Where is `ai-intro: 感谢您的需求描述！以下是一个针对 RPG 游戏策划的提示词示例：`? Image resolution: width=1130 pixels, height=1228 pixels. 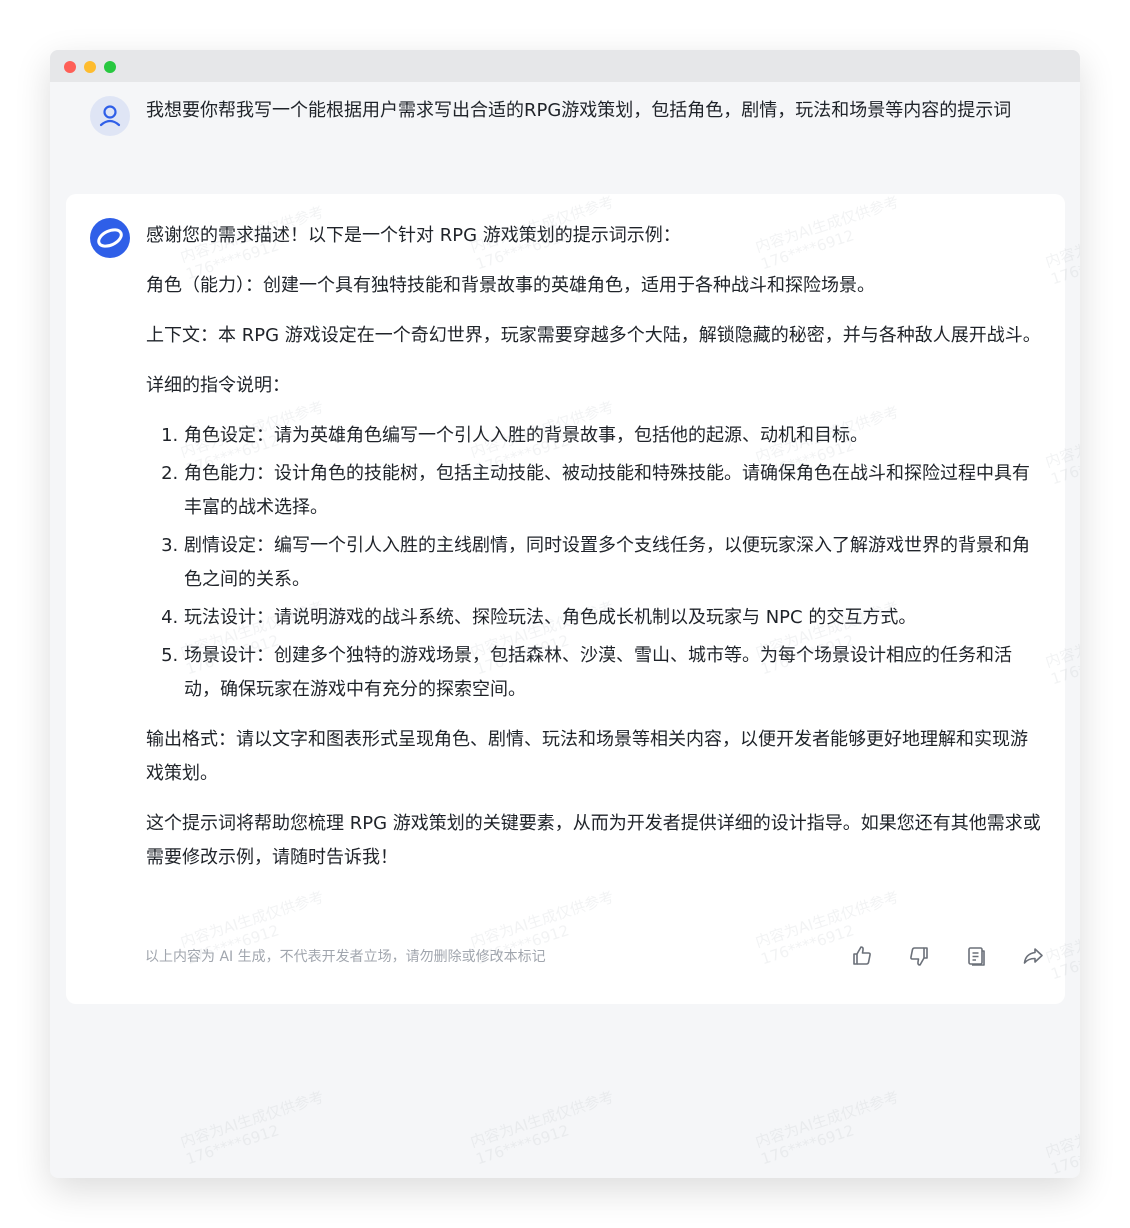
ai-intro: 感谢您的需求描述！以下是一个针对 RPG 游戏策划的提示词示例： is located at coordinates (413, 235).